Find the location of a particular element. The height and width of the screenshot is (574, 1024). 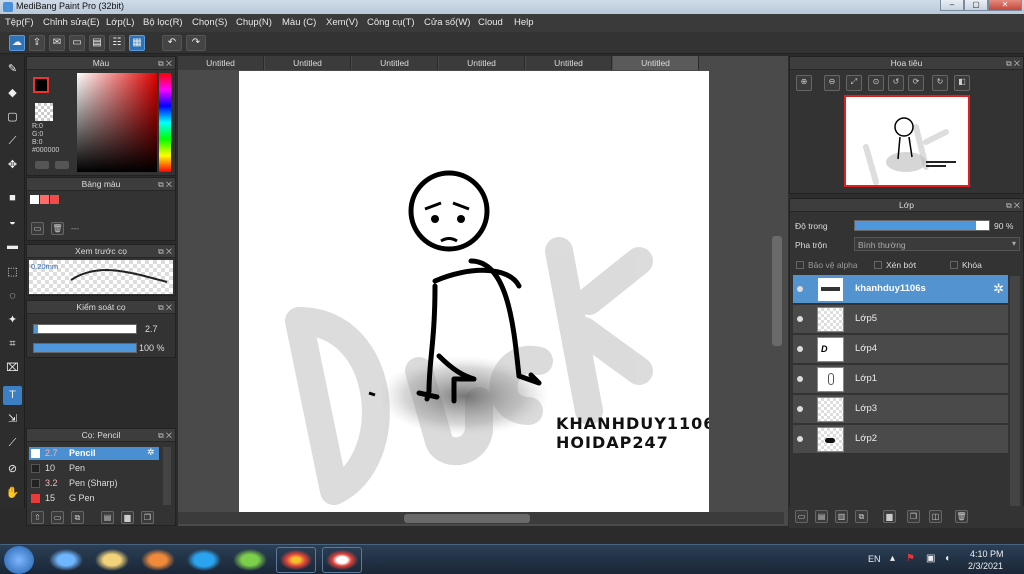

menu-window: Cửa số(W) is located at coordinates (447, 22).